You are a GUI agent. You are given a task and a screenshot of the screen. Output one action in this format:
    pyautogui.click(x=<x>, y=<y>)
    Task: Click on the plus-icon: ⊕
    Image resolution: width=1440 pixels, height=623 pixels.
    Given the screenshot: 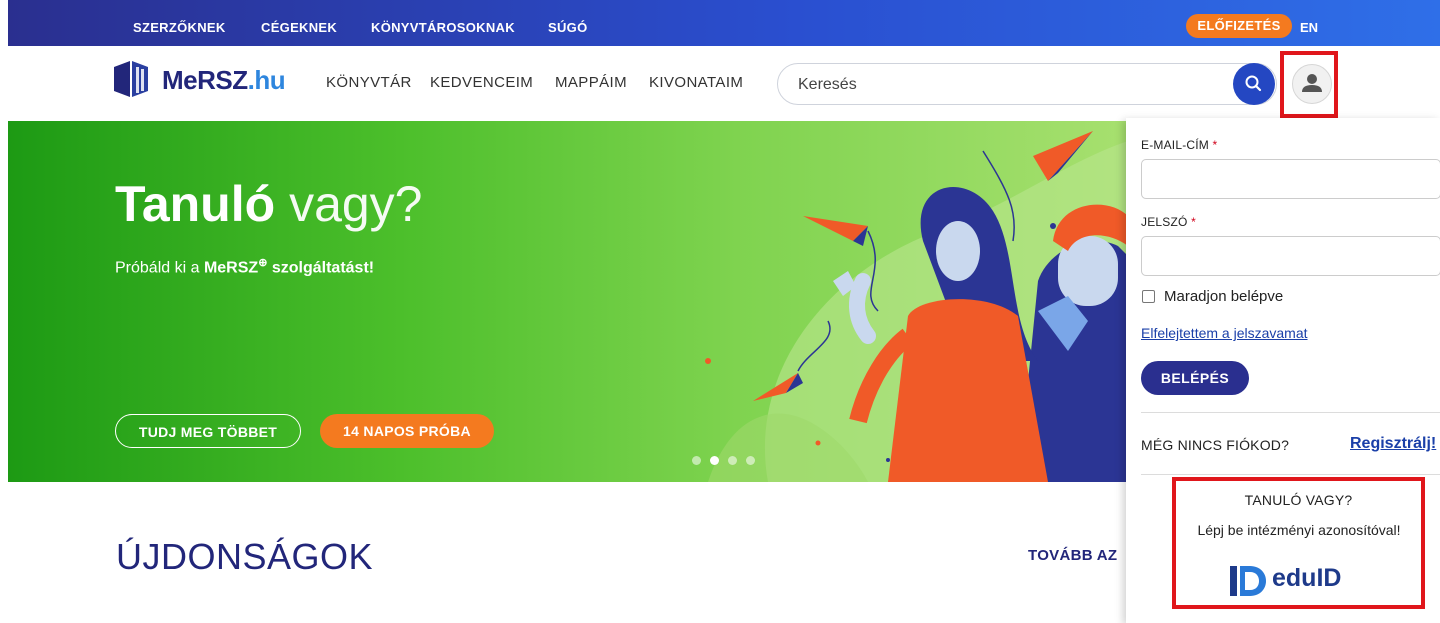 What is the action you would take?
    pyautogui.click(x=263, y=263)
    